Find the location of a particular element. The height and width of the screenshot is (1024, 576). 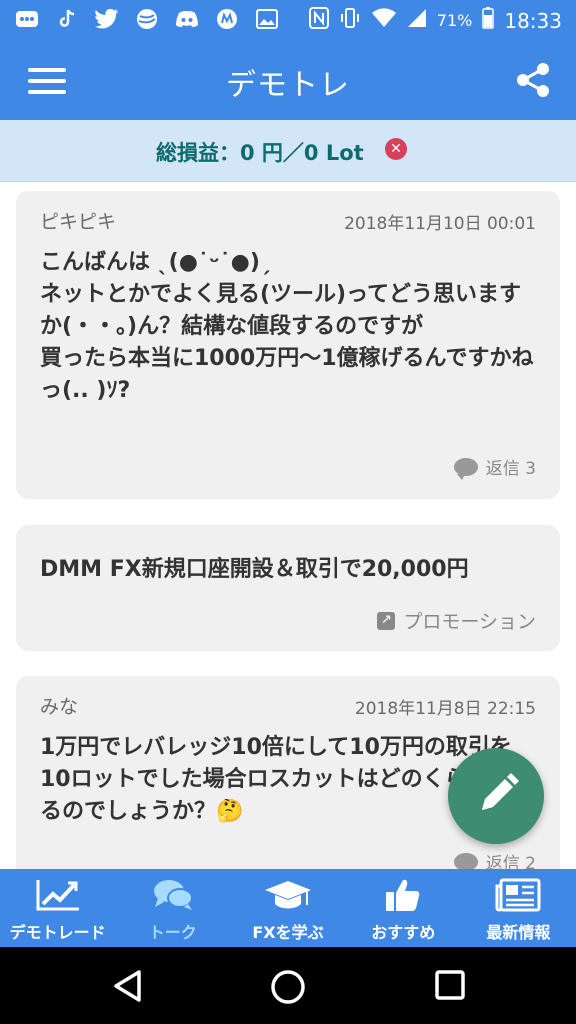

reply-count-button: 返信 3 is located at coordinates (494, 467).